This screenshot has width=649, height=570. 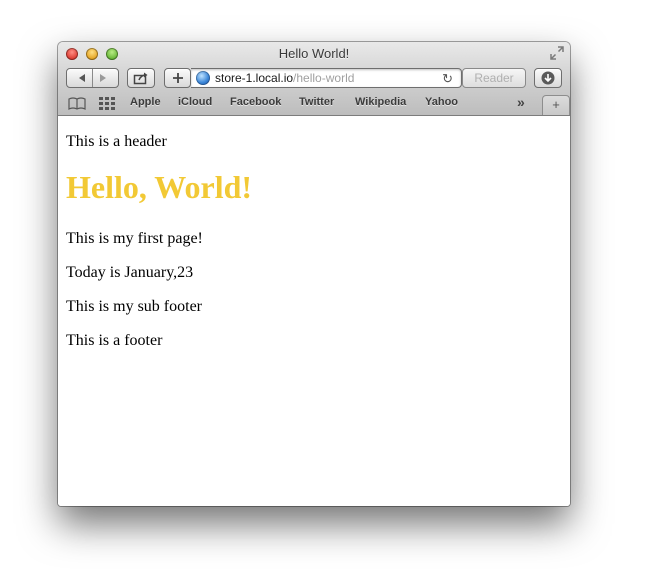 I want to click on date-text: Today is January,23, so click(x=130, y=272).